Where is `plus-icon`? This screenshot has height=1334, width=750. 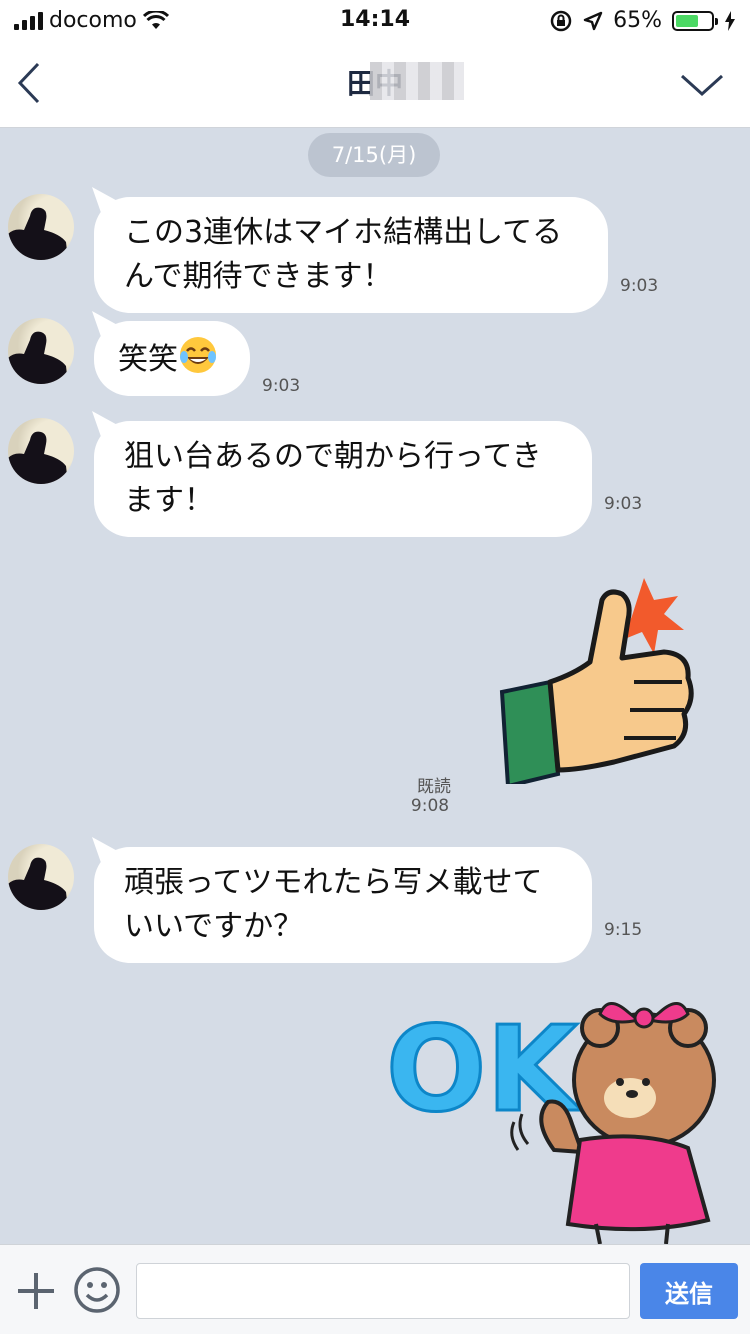 plus-icon is located at coordinates (36, 1291).